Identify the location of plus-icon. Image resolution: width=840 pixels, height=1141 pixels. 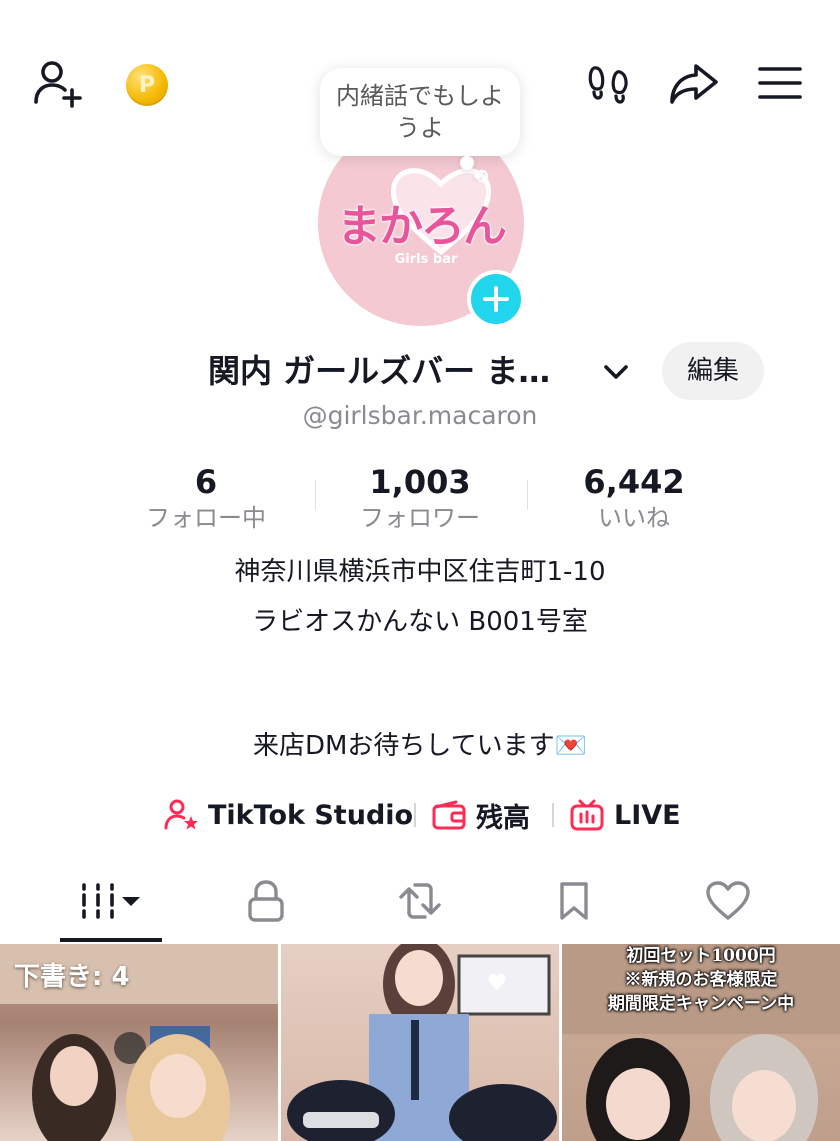
(496, 299).